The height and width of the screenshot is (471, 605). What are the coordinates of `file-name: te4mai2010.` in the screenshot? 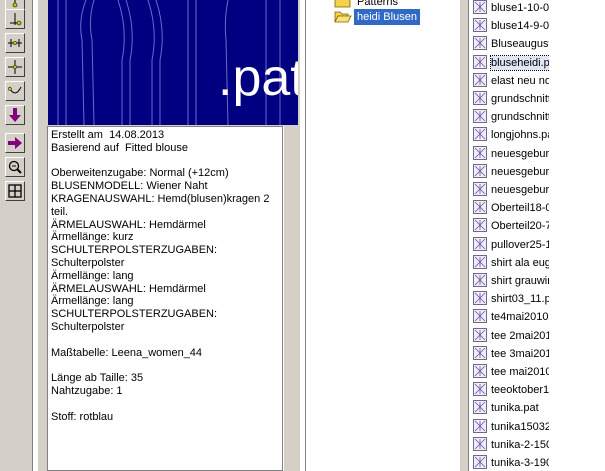 It's located at (520, 317).